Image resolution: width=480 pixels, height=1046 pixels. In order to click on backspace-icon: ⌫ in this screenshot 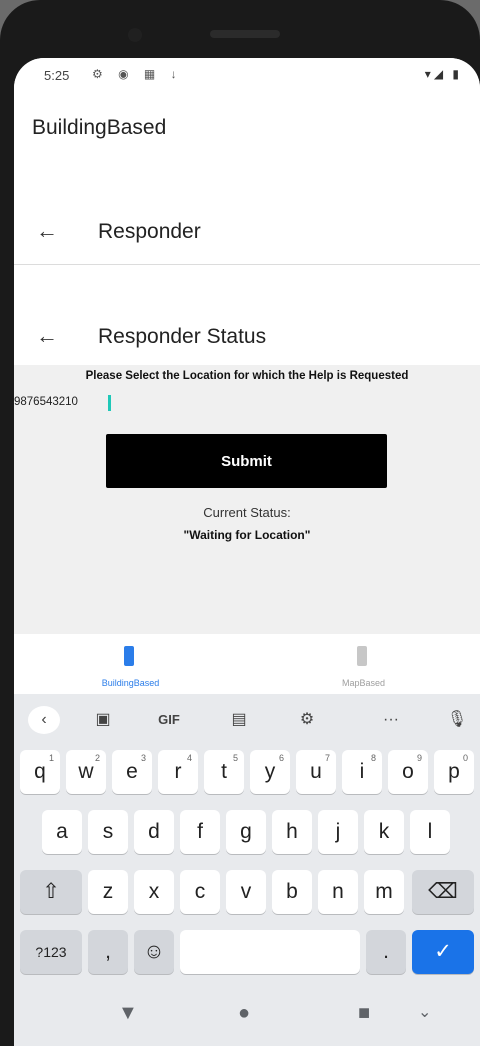, I will do `click(443, 891)`.